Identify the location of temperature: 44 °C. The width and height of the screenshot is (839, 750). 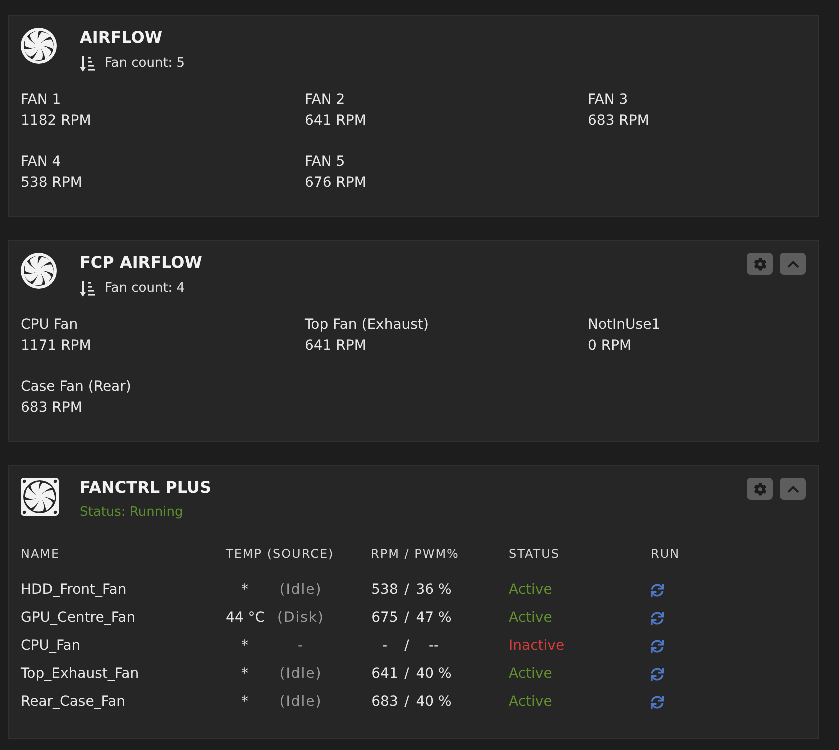
(245, 618).